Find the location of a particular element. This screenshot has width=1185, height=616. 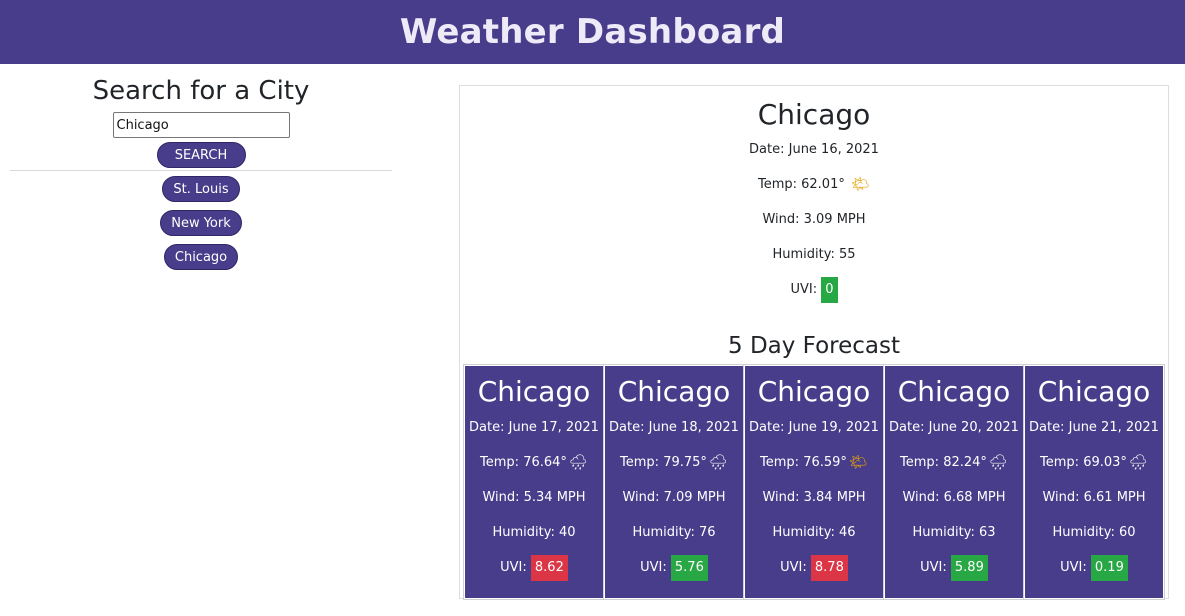

forecast-humidity: Humidity: 46 is located at coordinates (814, 532).